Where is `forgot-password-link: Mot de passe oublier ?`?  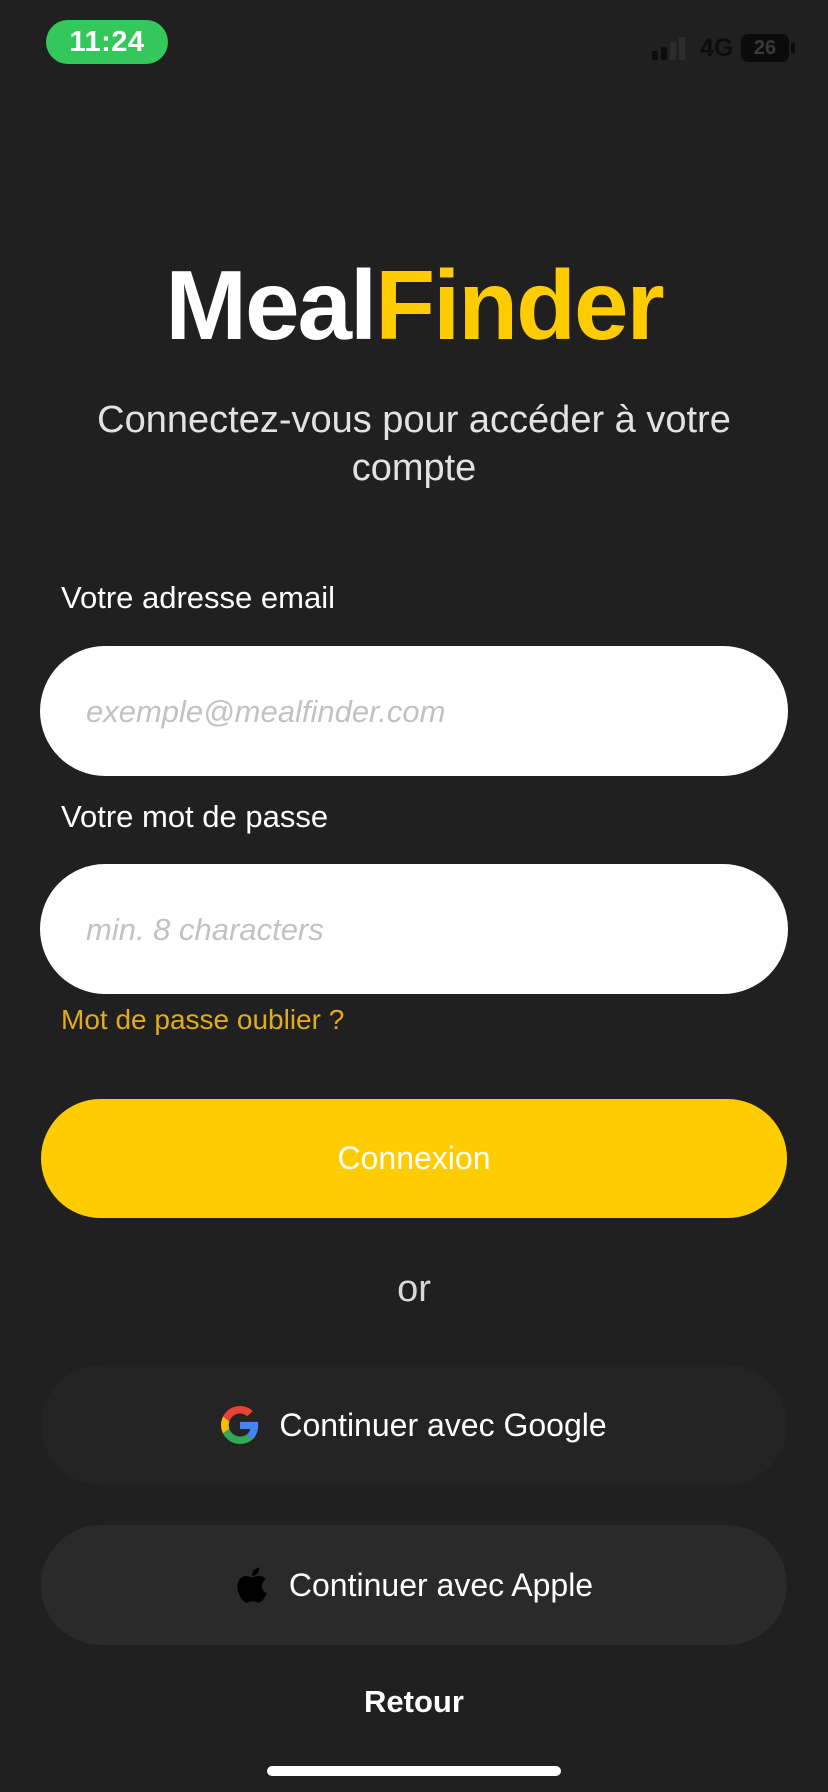 forgot-password-link: Mot de passe oublier ? is located at coordinates (202, 1020).